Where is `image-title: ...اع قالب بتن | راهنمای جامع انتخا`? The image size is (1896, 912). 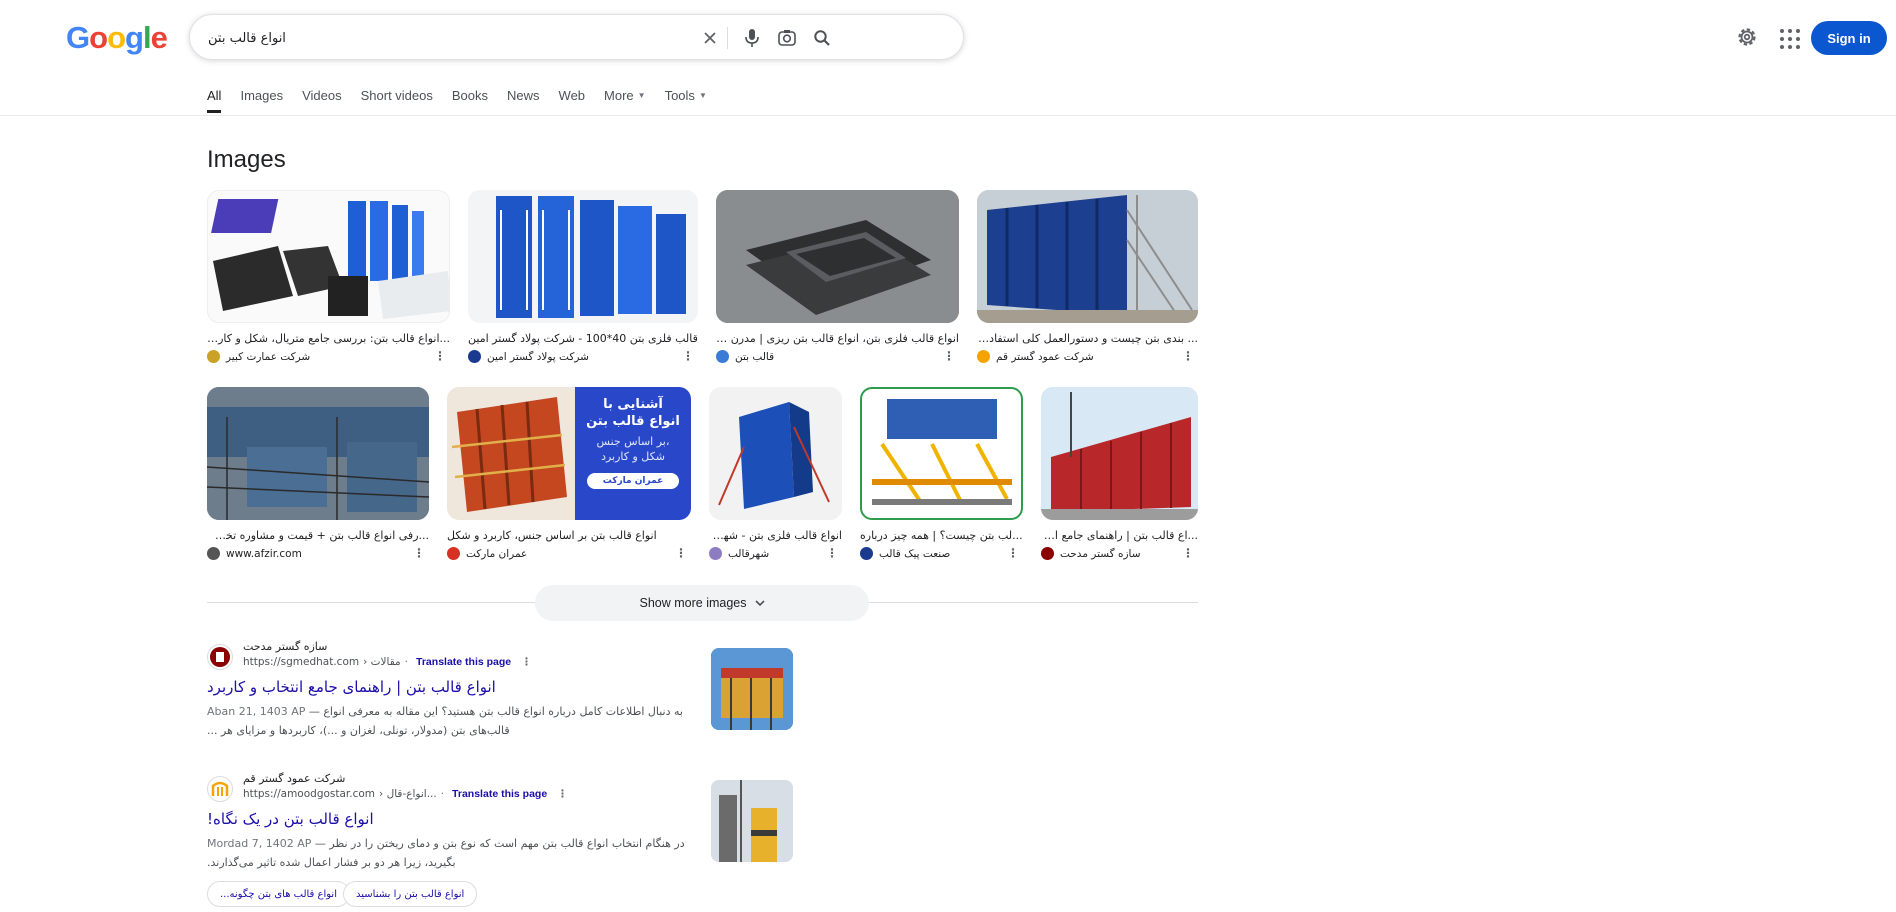
image-title: ...اع قالب بتن | راهنمای جامع انتخا is located at coordinates (1119, 535).